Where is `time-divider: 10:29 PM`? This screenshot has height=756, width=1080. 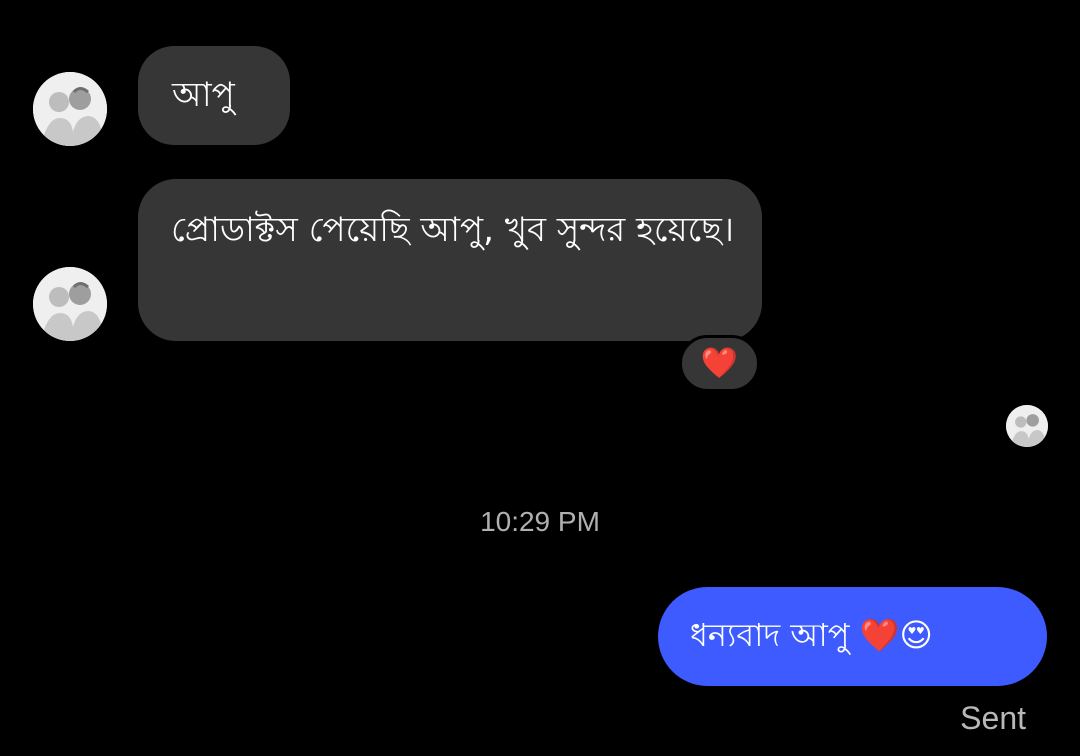
time-divider: 10:29 PM is located at coordinates (540, 521).